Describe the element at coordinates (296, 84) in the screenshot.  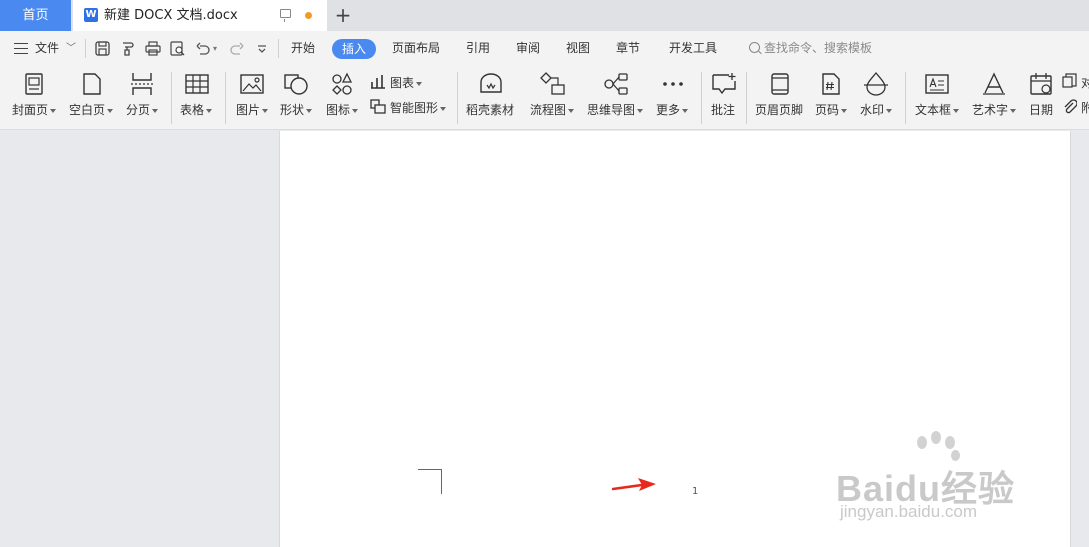
I see `shape-icon` at that location.